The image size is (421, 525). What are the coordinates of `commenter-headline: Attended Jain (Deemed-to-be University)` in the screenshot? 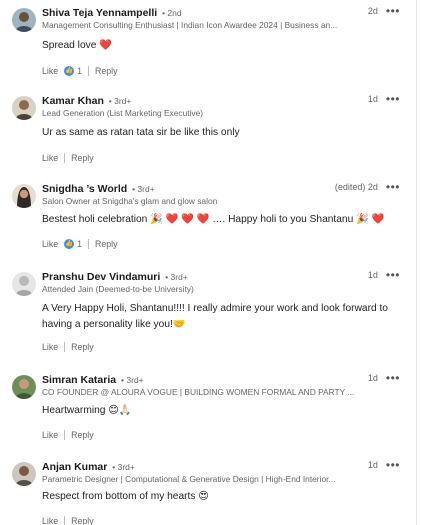 It's located at (118, 289).